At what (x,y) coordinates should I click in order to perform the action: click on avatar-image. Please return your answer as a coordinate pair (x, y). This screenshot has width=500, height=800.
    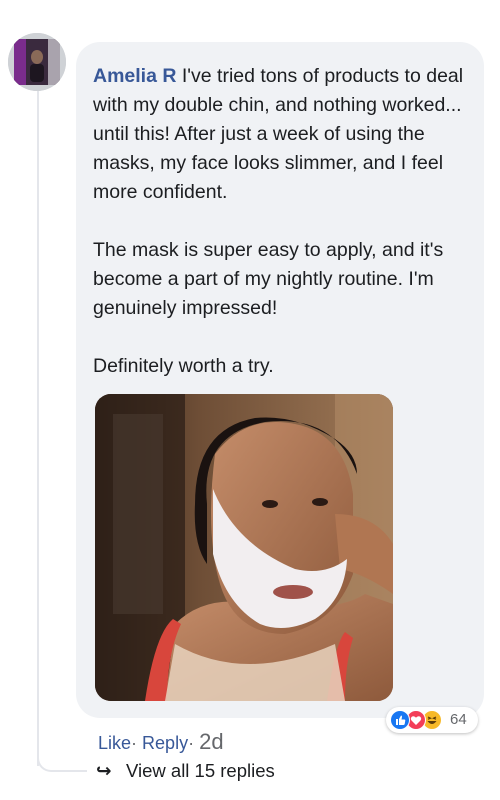
    Looking at the image, I should click on (37, 62).